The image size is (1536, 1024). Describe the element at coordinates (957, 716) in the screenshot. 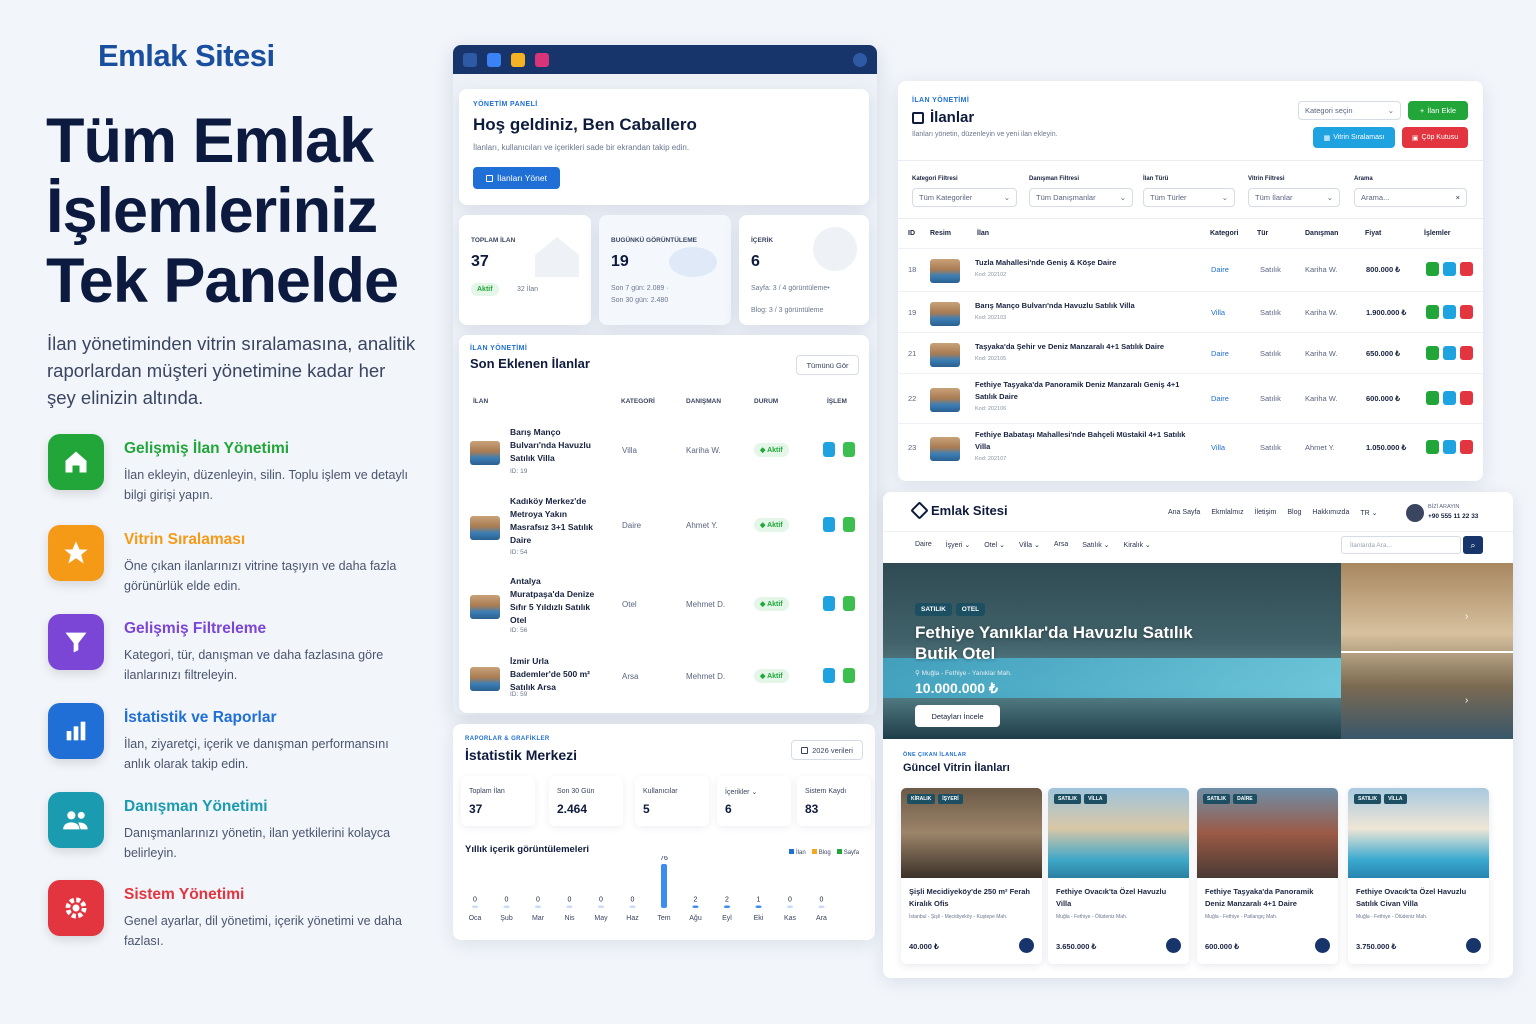

I see `details-button: Detayları İncele` at that location.